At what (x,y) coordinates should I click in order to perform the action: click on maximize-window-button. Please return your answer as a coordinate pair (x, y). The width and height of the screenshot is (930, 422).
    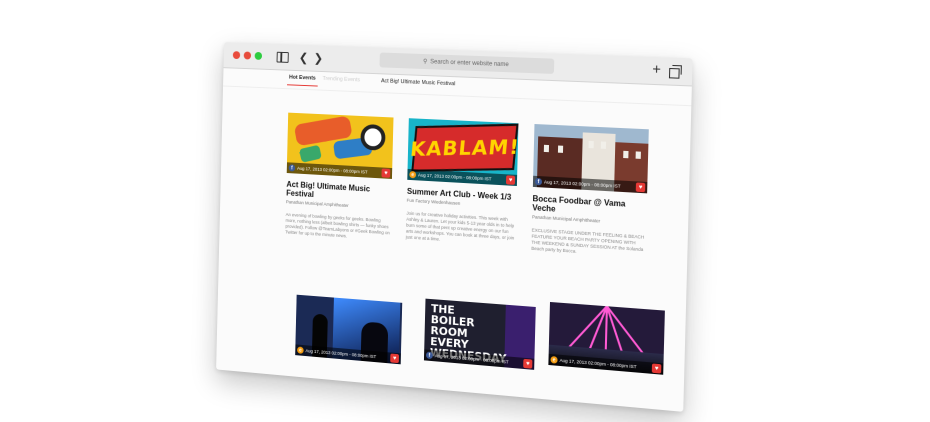
    Looking at the image, I should click on (258, 55).